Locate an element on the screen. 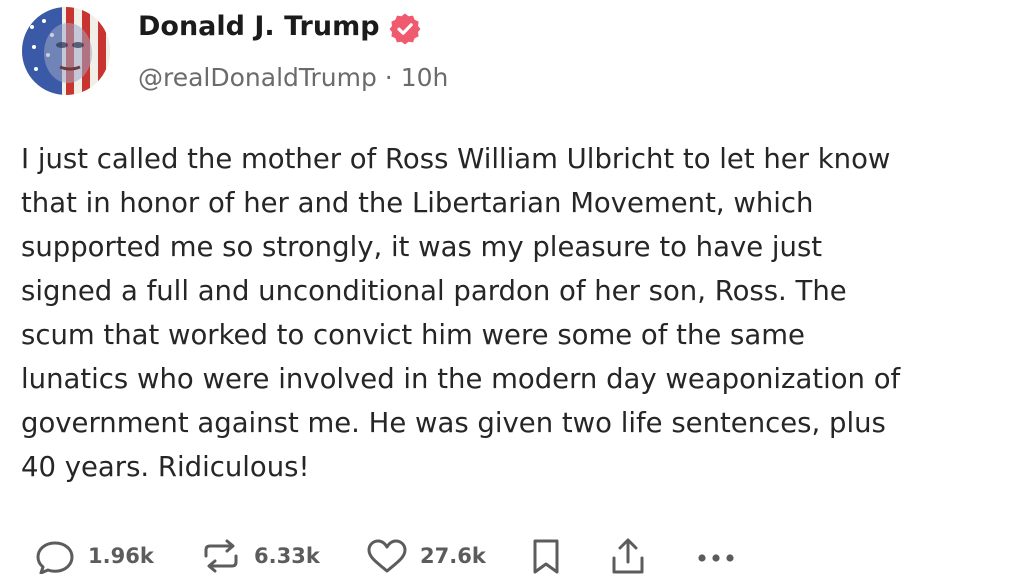 This screenshot has width=1024, height=576. author-name: Donald J. Trump is located at coordinates (259, 27).